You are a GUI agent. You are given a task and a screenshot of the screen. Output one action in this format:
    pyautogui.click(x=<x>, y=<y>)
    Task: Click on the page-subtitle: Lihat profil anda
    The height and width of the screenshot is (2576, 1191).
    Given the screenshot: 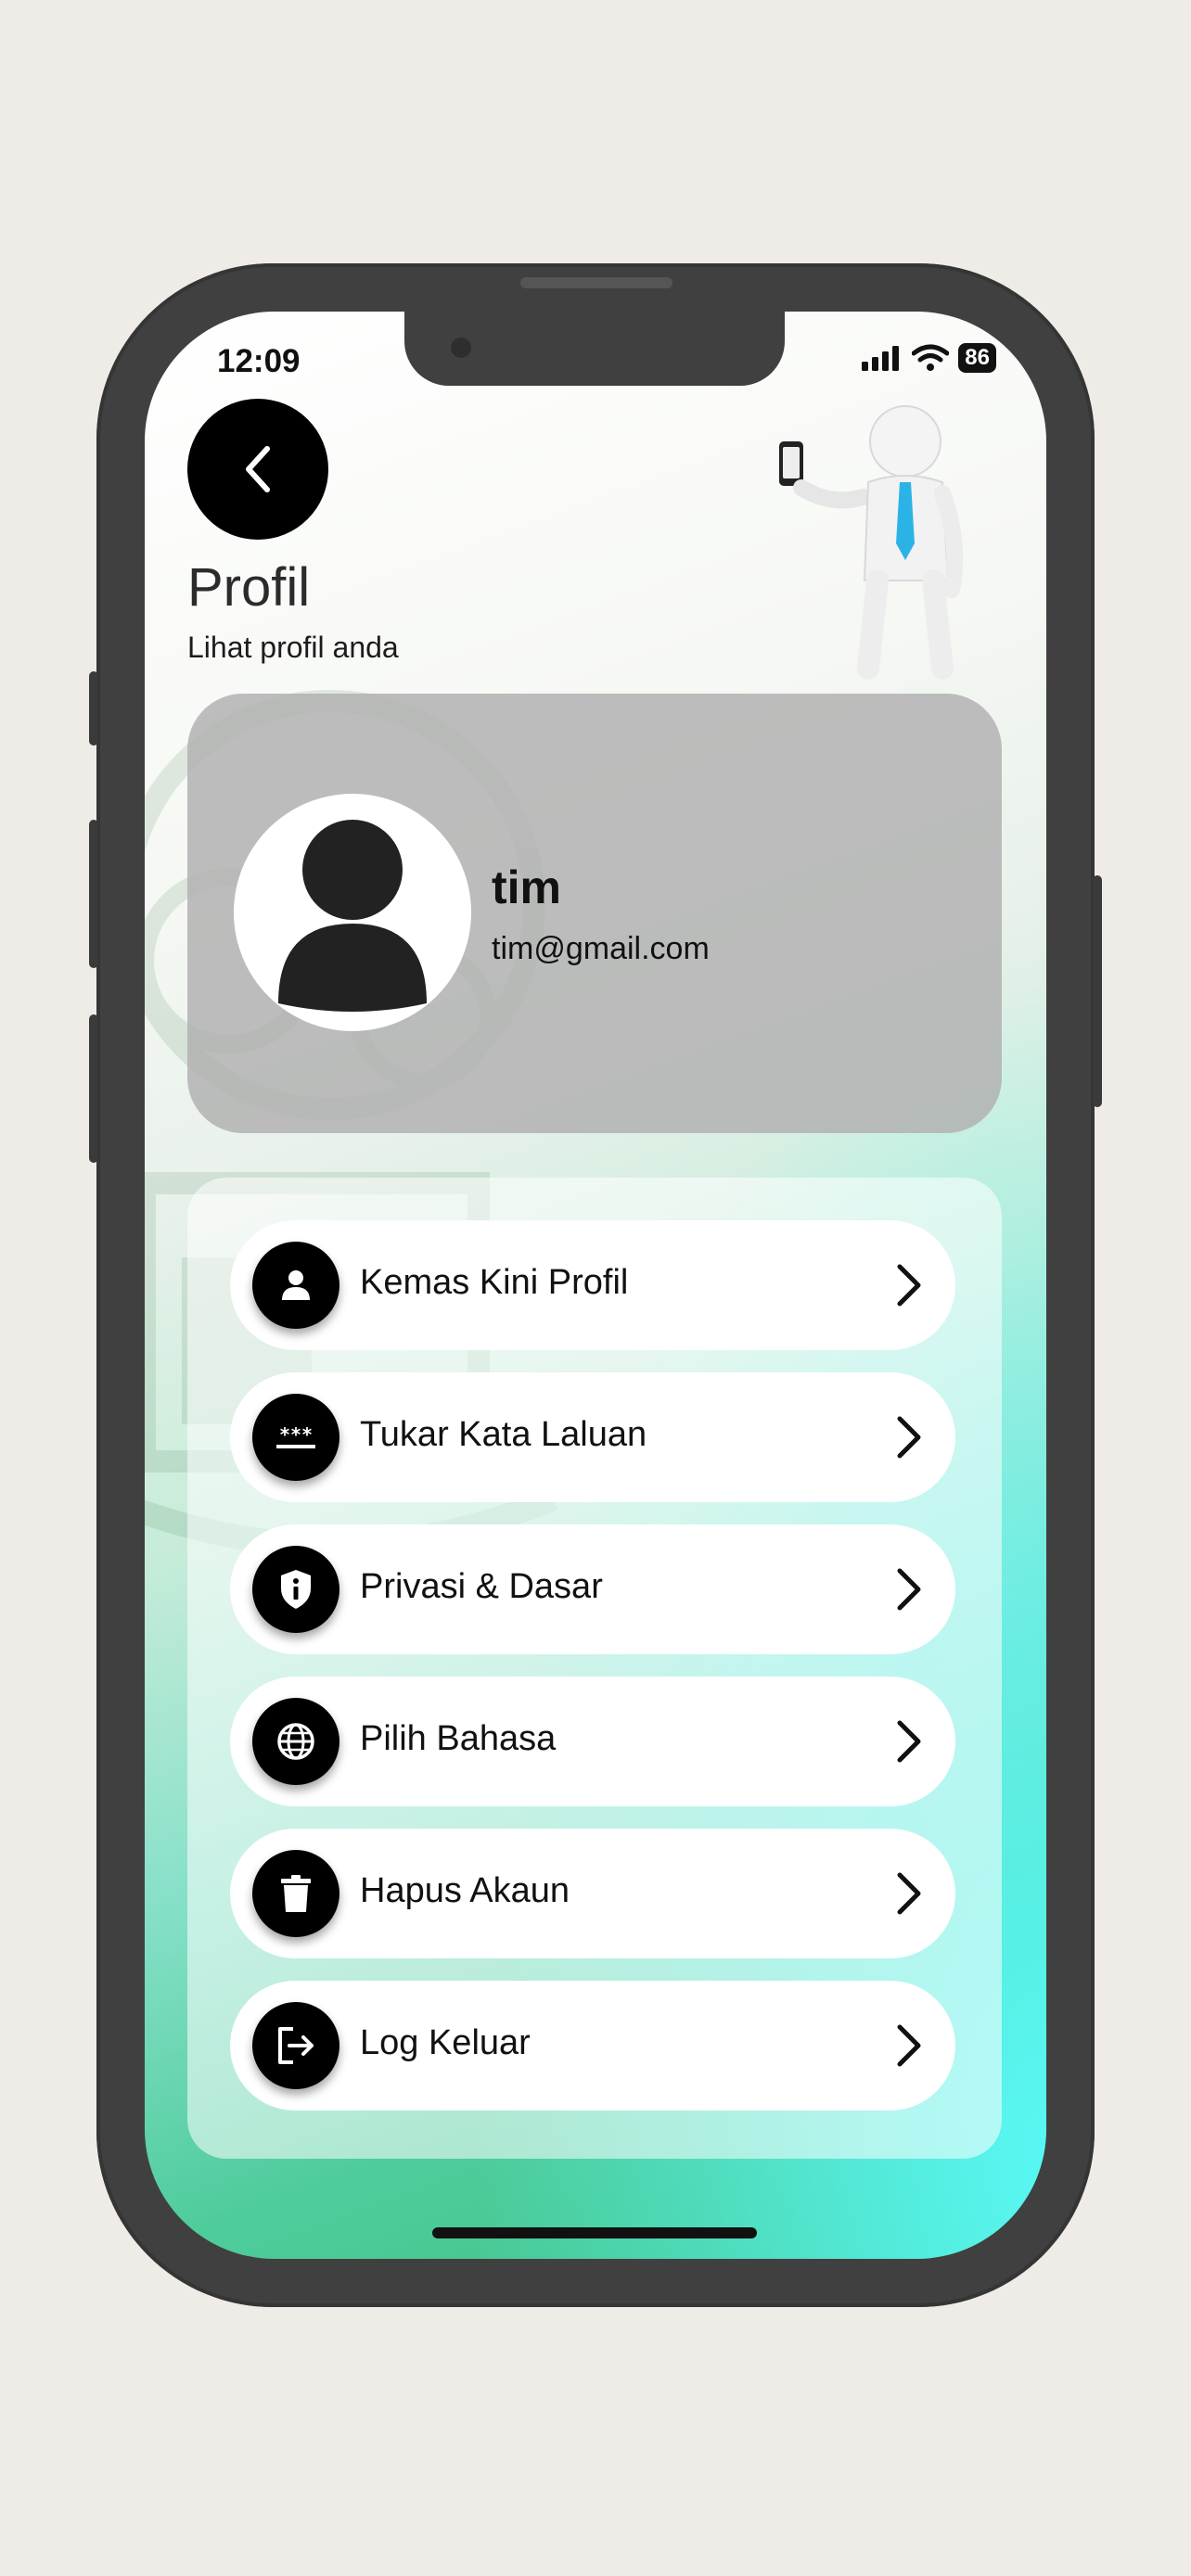 What is the action you would take?
    pyautogui.click(x=293, y=647)
    